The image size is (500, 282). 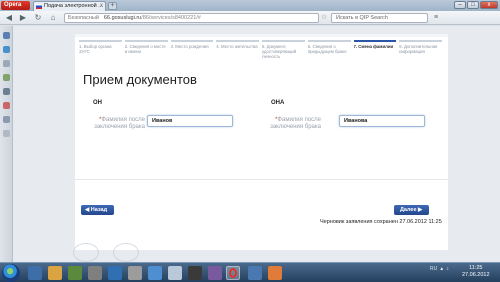 I want to click on explorer-taskbar-icon, so click(x=55, y=273).